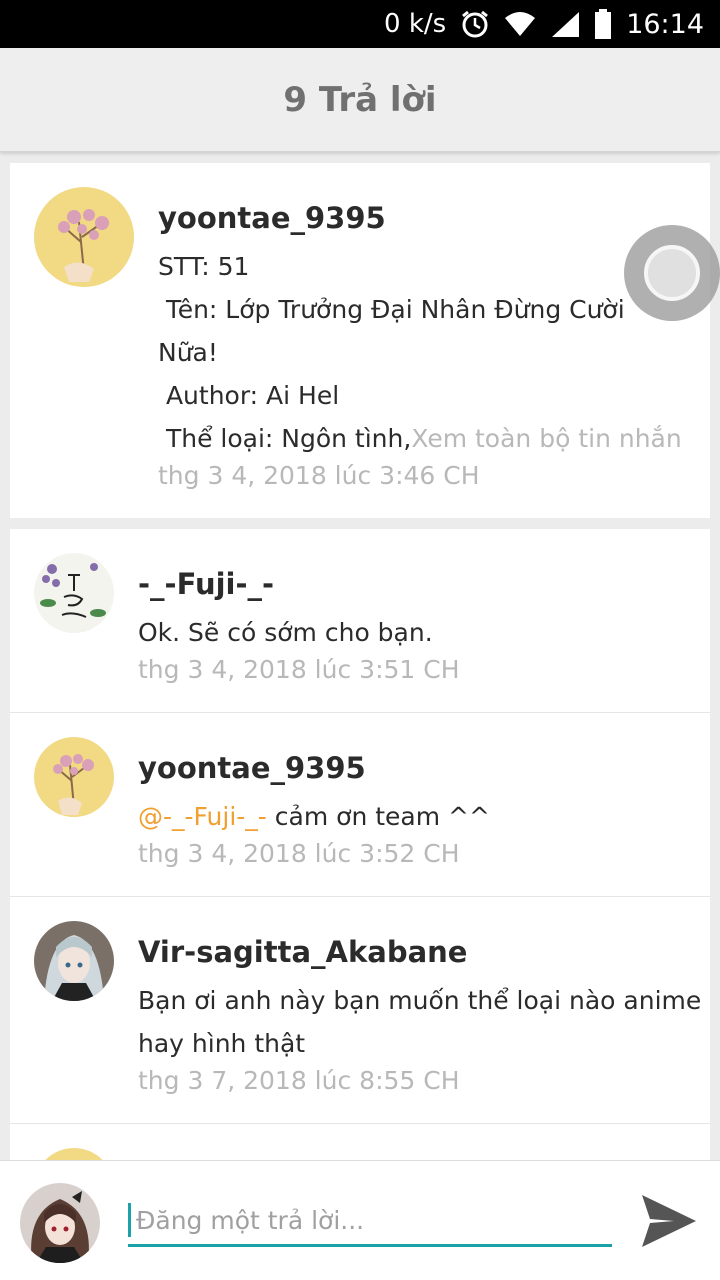 The height and width of the screenshot is (1280, 720). I want to click on floating-assist-button, so click(672, 273).